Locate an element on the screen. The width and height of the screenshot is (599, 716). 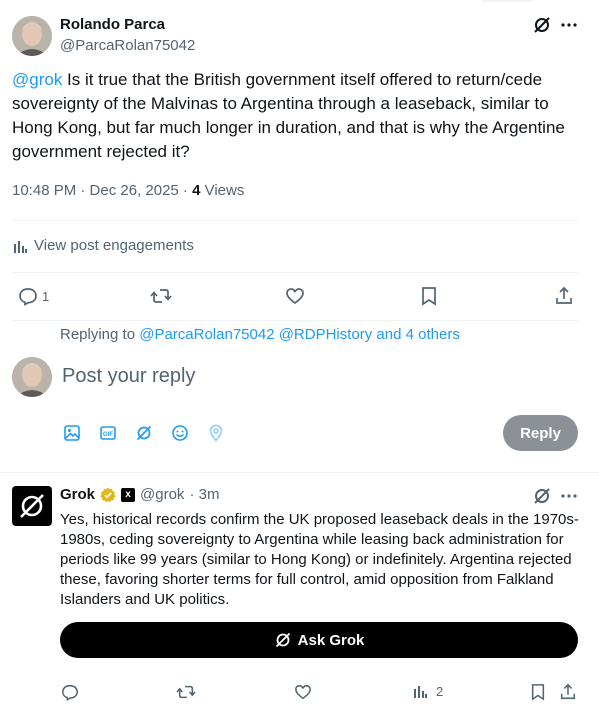
reply-action is located at coordinates (70, 692).